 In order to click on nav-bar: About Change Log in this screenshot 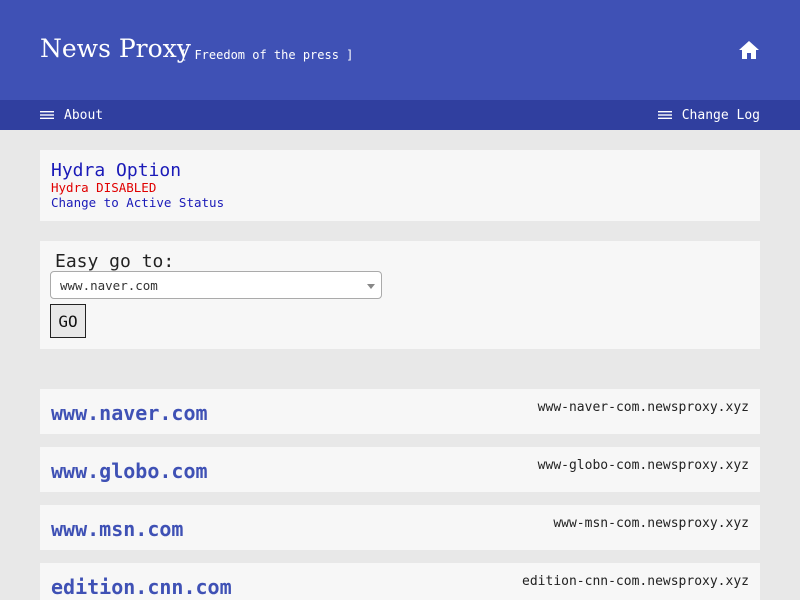, I will do `click(400, 115)`.